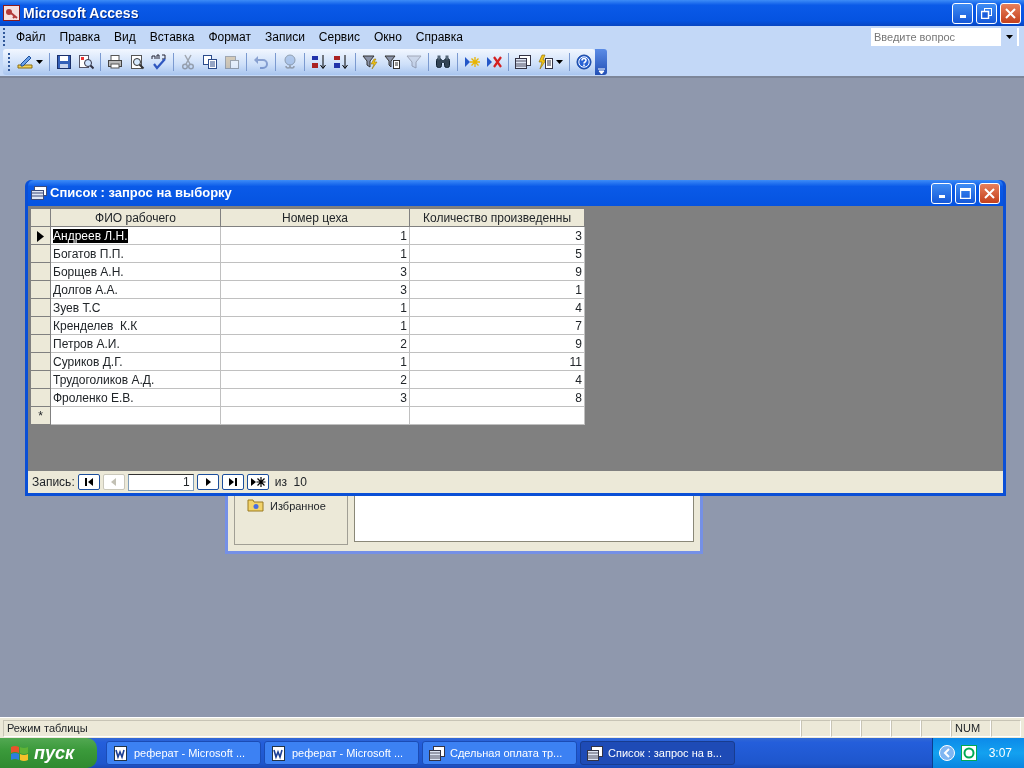 This screenshot has height=768, width=1024. I want to click on start-button: пуск, so click(48, 753).